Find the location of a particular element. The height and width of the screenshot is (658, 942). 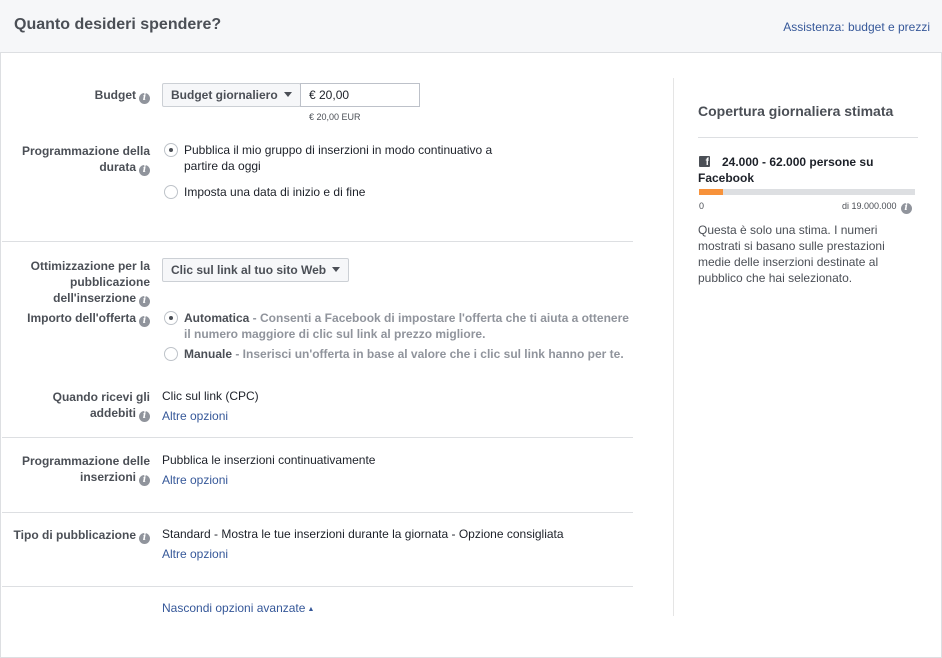

schedule-dates-label: Imposta una data di inizio e di fine is located at coordinates (275, 192).